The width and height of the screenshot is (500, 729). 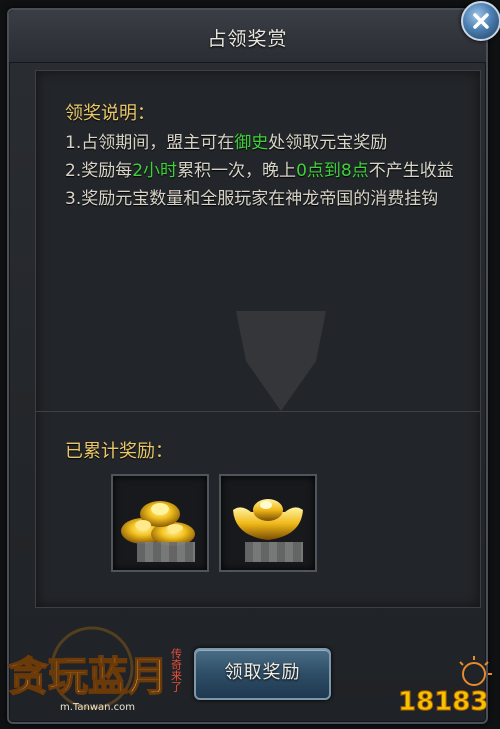 What do you see at coordinates (99, 171) in the screenshot?
I see `rule-2-prefix: 2.奖励每` at bounding box center [99, 171].